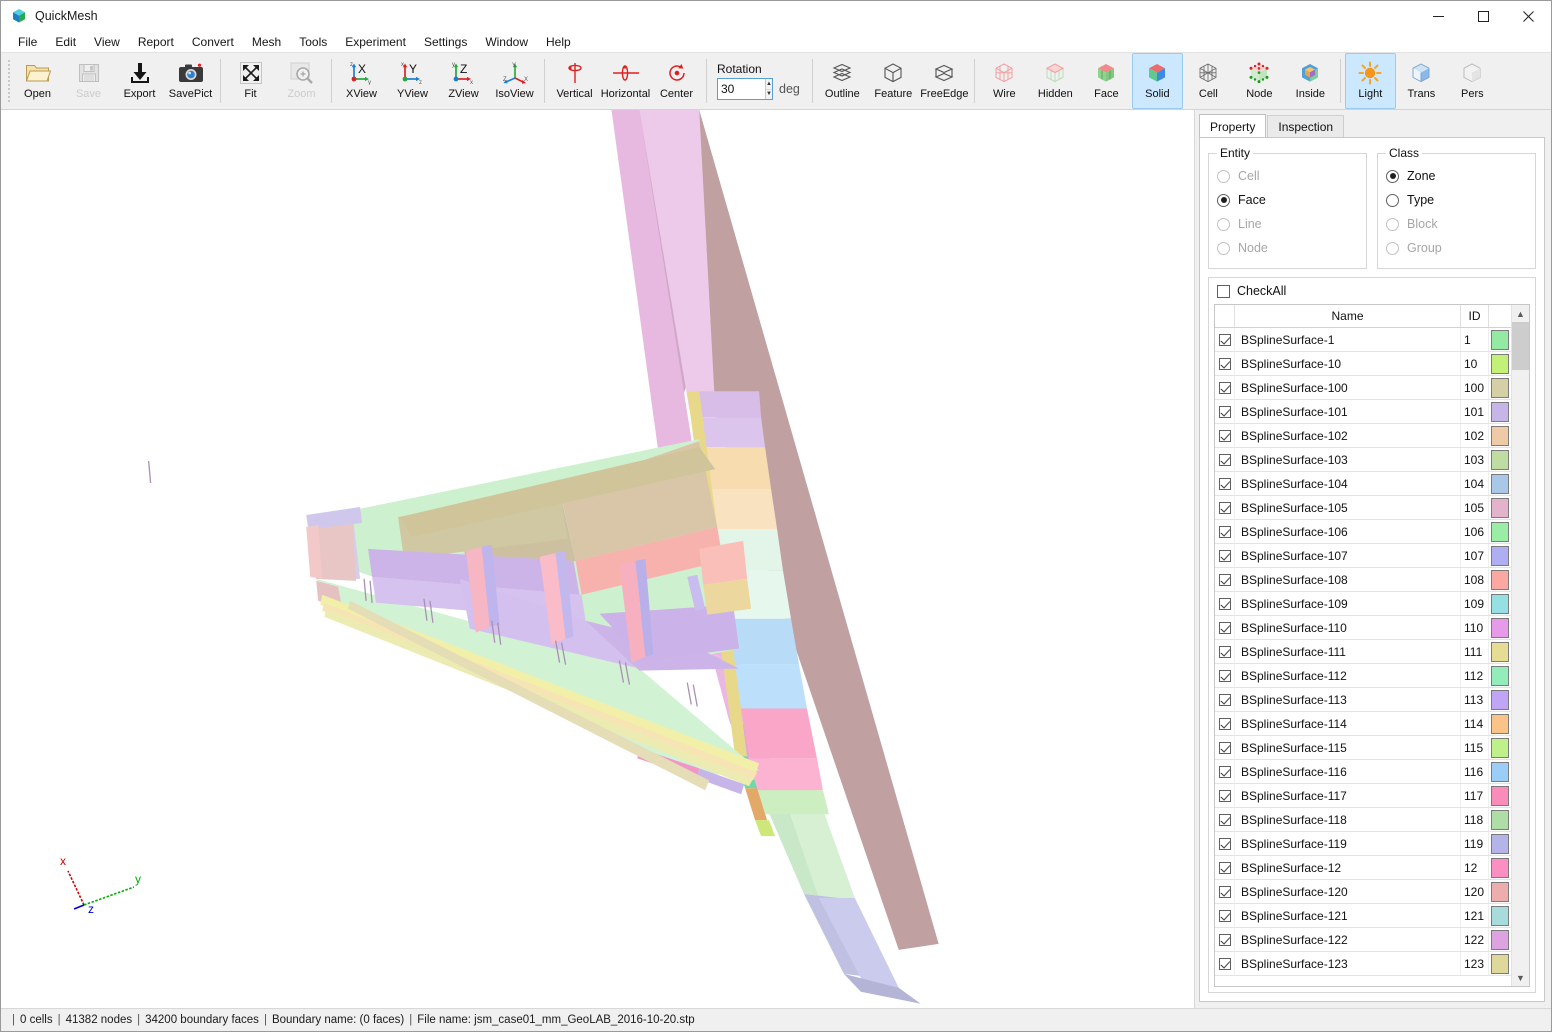 The height and width of the screenshot is (1032, 1552). I want to click on tab-property: Property, so click(1233, 125).